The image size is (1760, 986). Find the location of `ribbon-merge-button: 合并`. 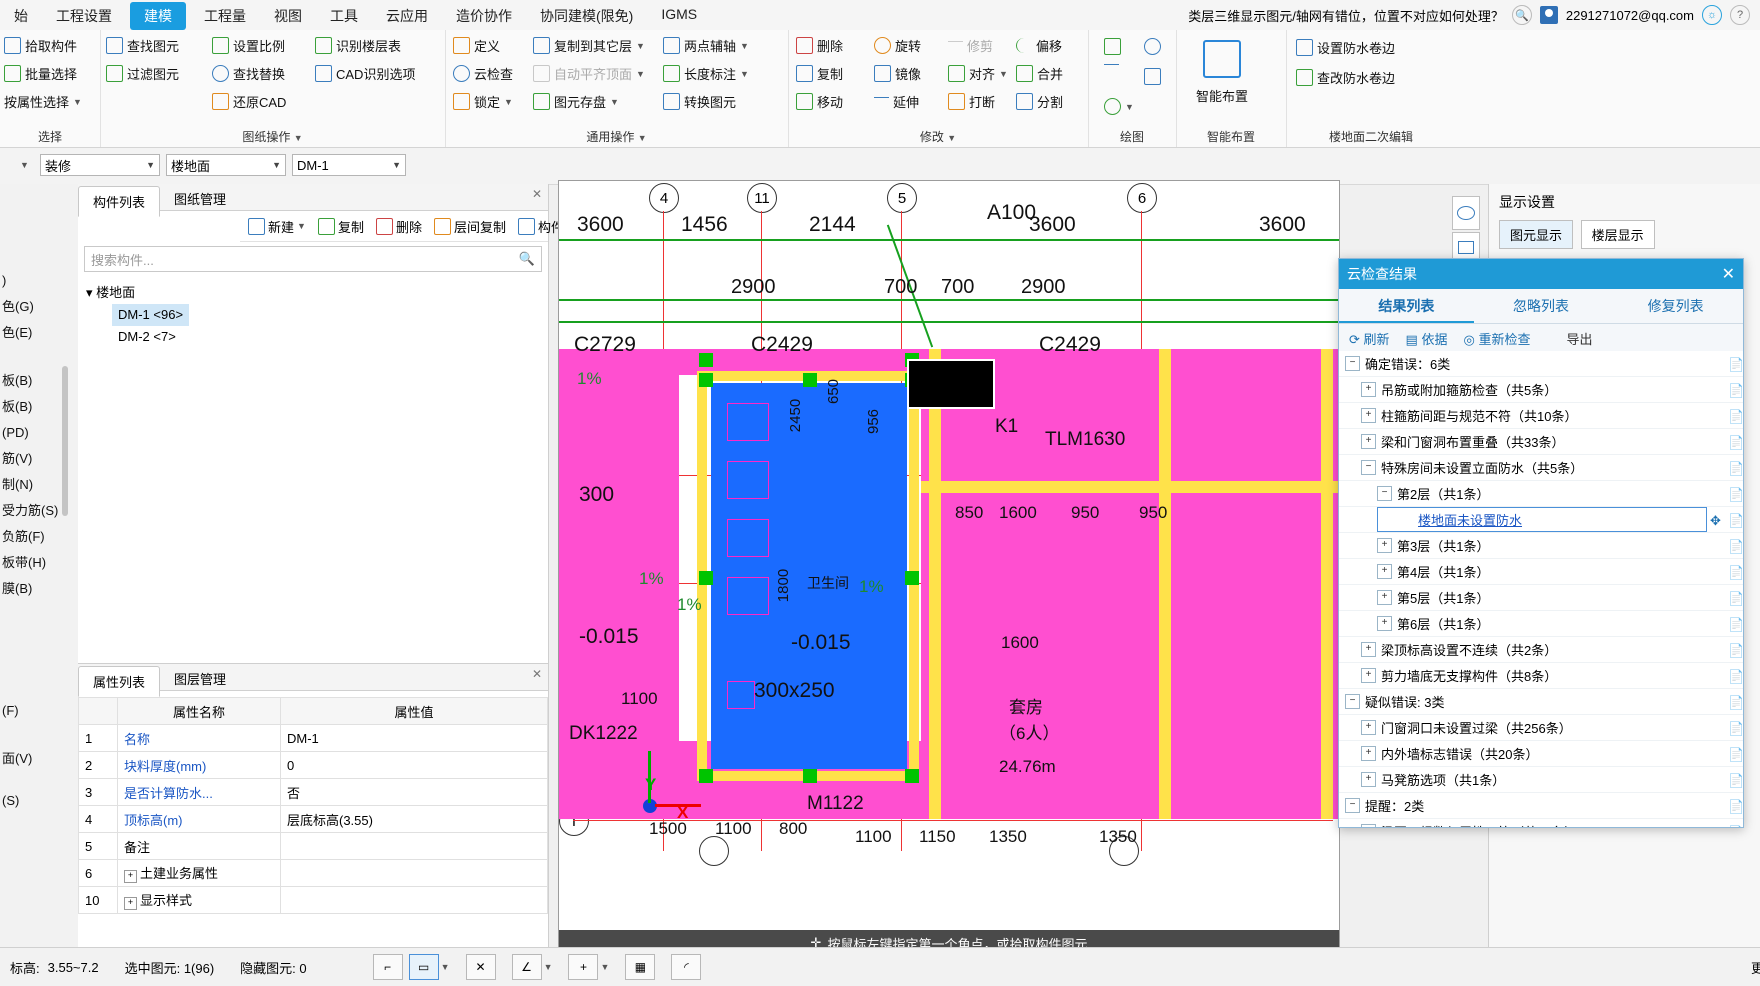

ribbon-merge-button: 合并 is located at coordinates (1039, 73).